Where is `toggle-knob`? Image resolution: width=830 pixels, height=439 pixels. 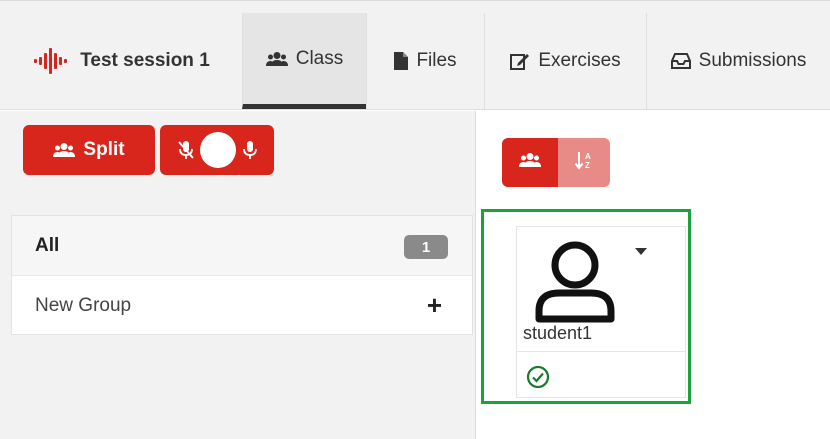
toggle-knob is located at coordinates (218, 150).